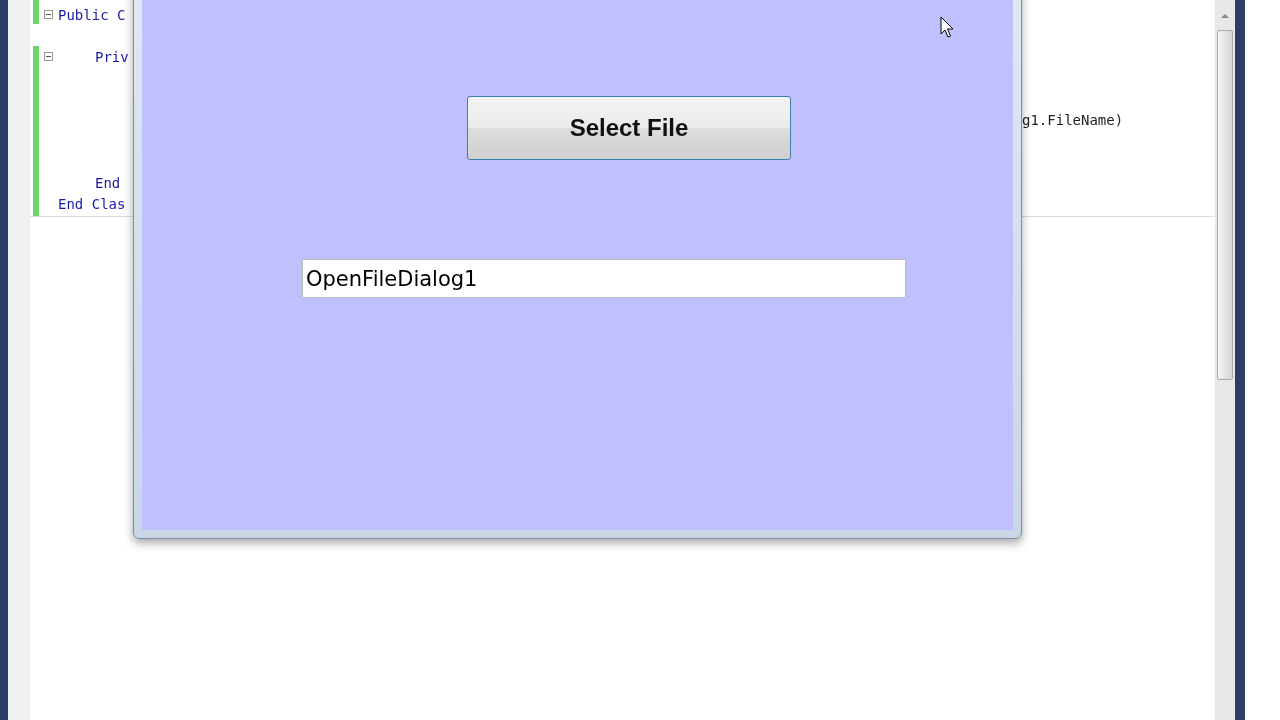 The height and width of the screenshot is (720, 1280). I want to click on code-line: Priv, so click(112, 57).